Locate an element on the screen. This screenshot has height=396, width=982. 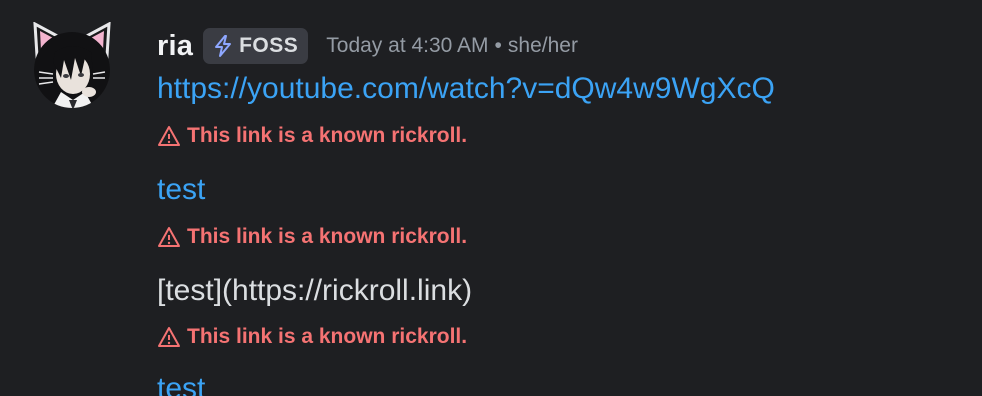
message-line-4: test is located at coordinates (181, 384).